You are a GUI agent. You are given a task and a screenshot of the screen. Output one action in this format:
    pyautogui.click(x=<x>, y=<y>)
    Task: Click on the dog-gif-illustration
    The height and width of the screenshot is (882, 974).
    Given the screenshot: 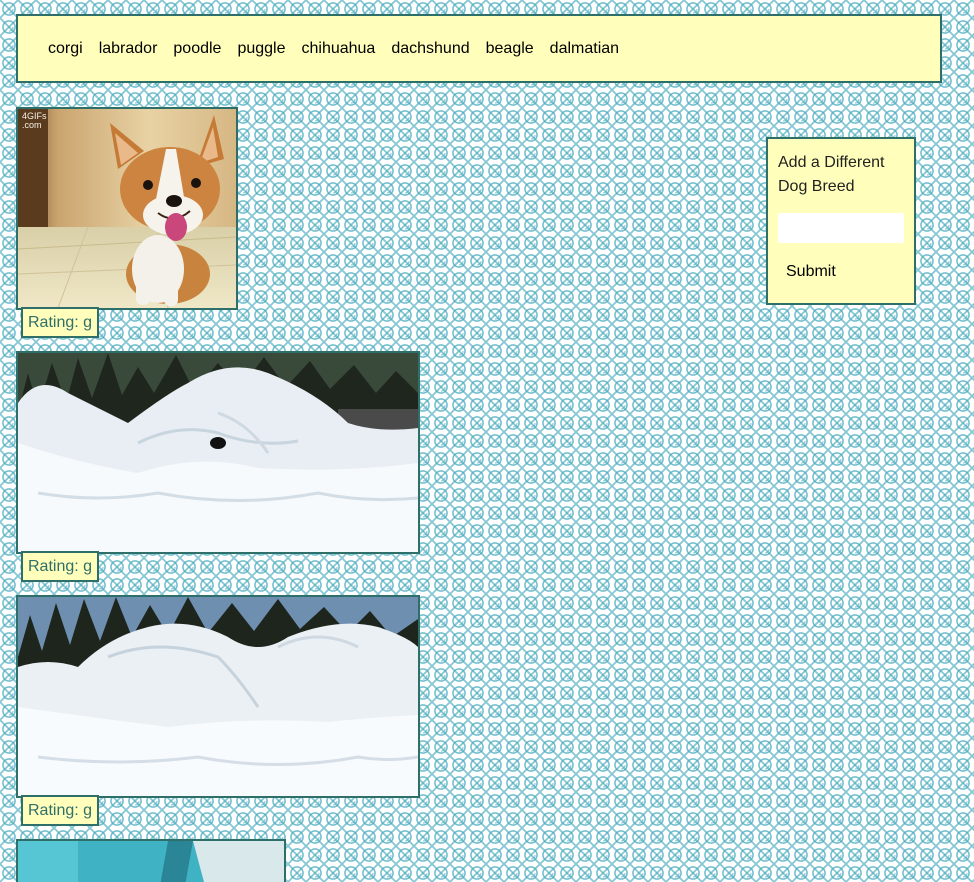 What is the action you would take?
    pyautogui.click(x=151, y=861)
    